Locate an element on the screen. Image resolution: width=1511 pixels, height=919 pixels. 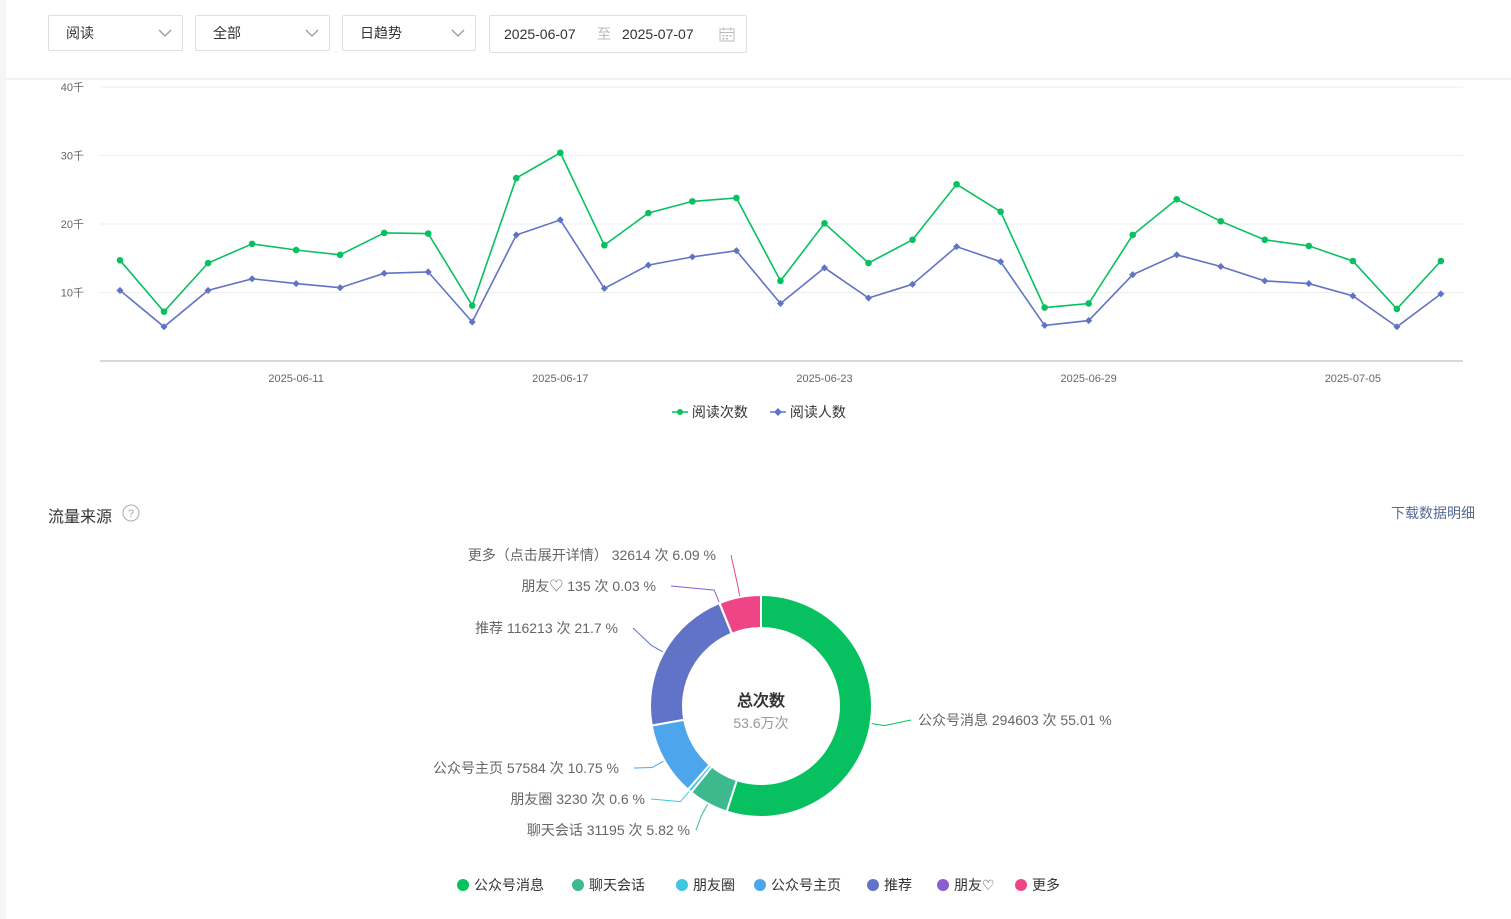
pie-legend-item: 聊天会话 is located at coordinates (608, 885).